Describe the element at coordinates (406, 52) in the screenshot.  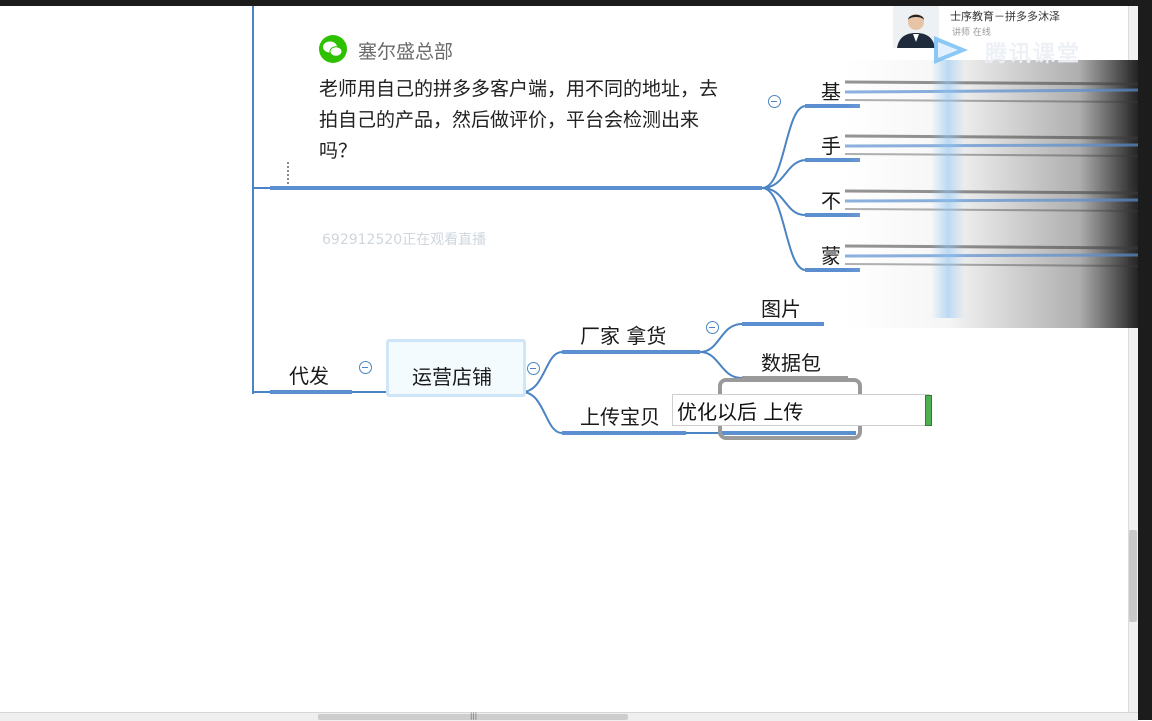
I see `comment-author: 塞尔盛总部` at that location.